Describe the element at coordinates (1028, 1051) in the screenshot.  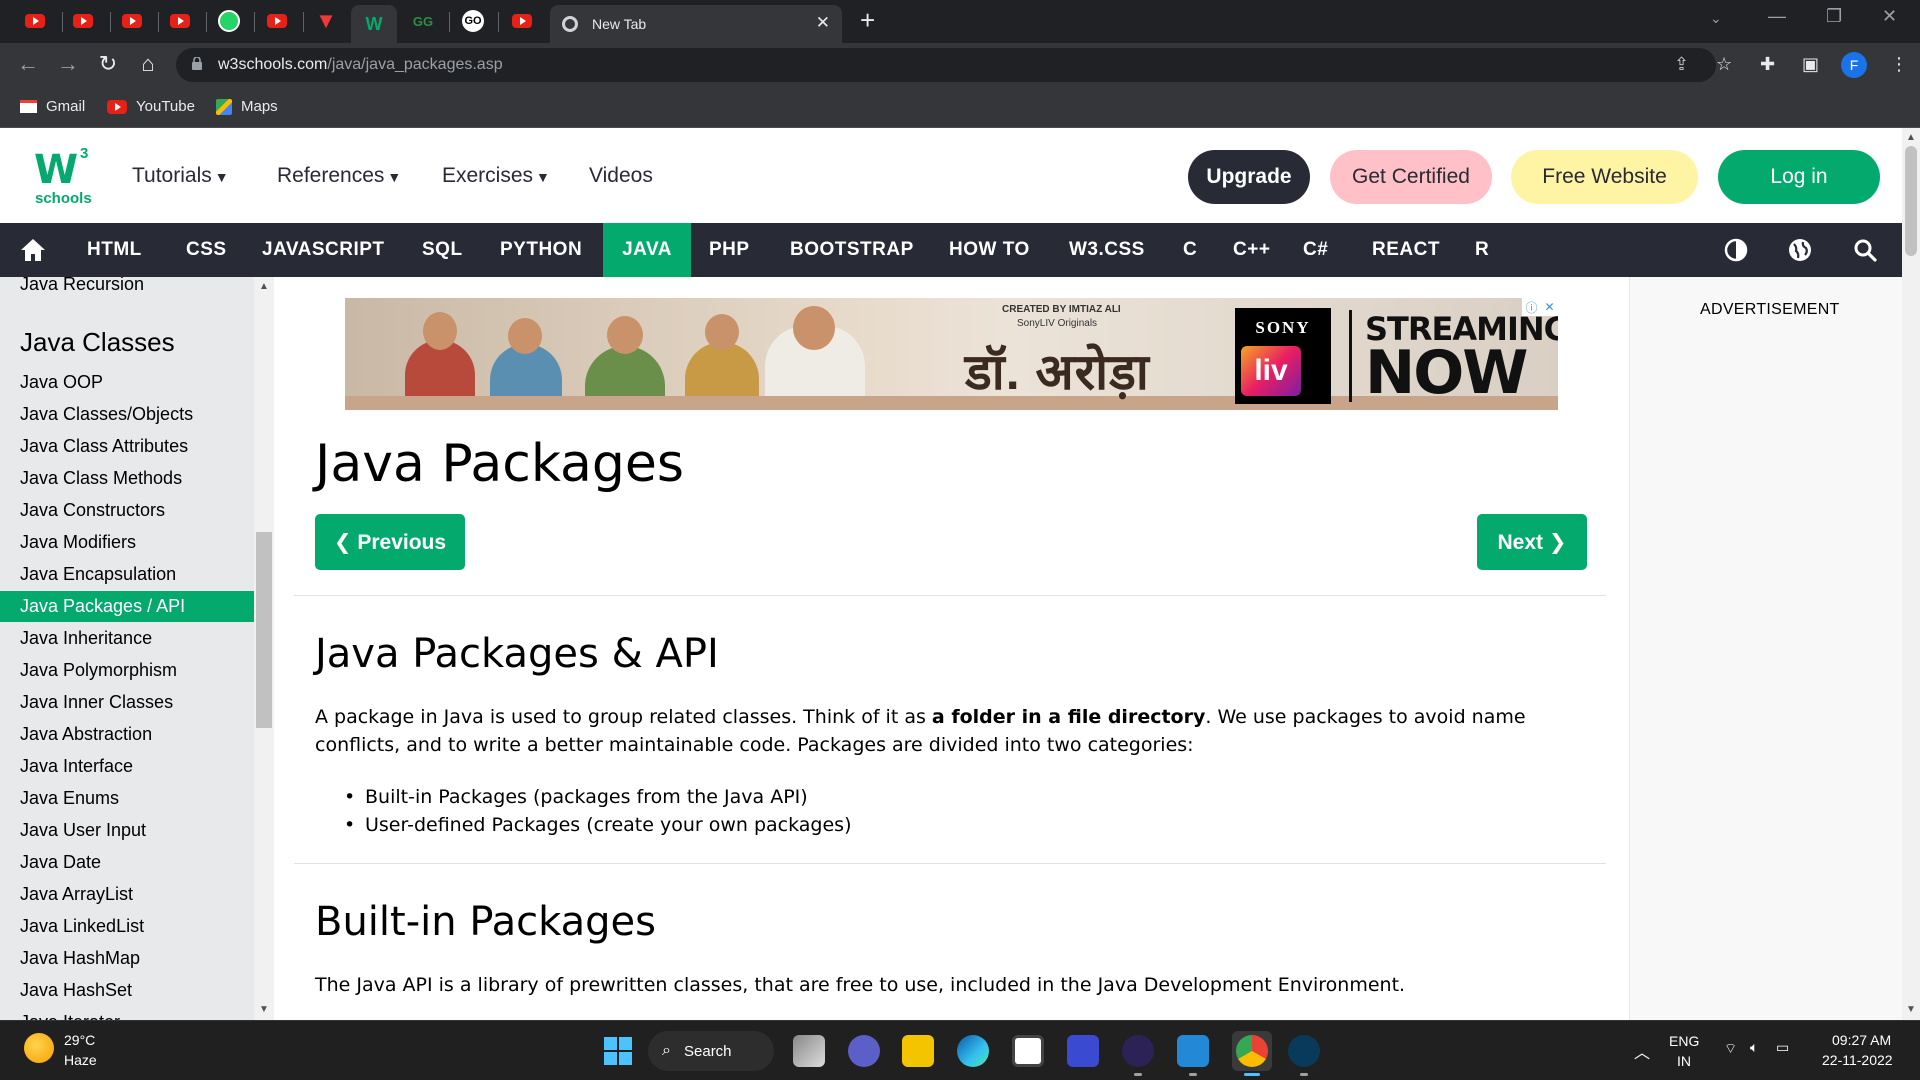
I see `store-icon` at that location.